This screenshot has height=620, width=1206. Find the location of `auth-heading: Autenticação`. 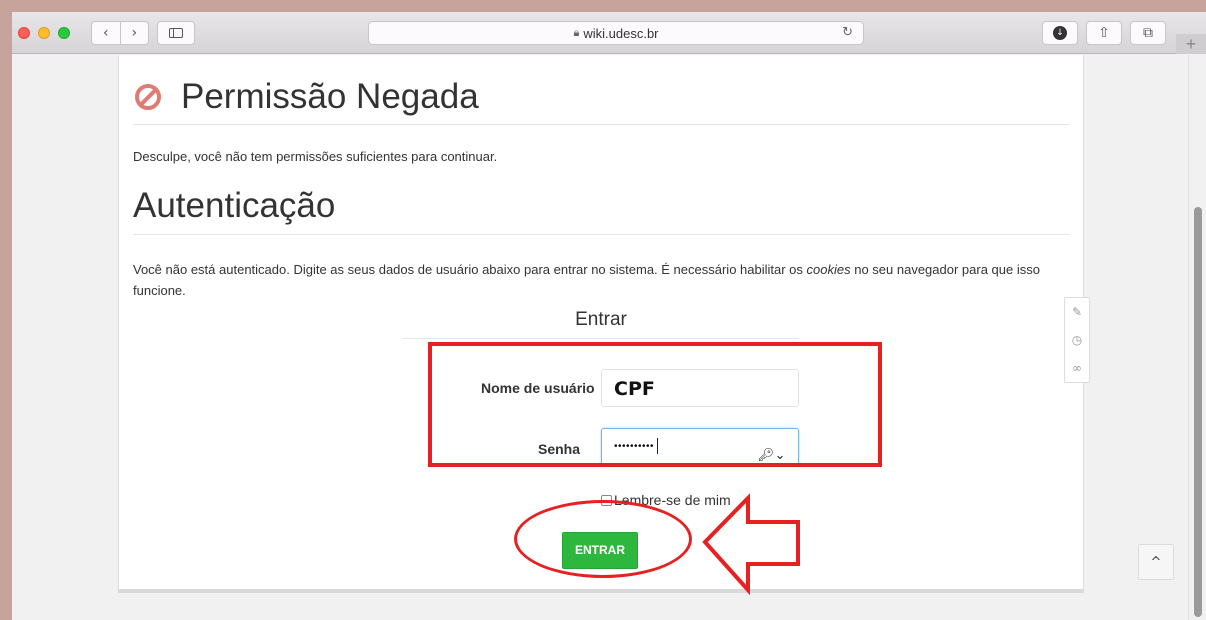

auth-heading: Autenticação is located at coordinates (601, 206).